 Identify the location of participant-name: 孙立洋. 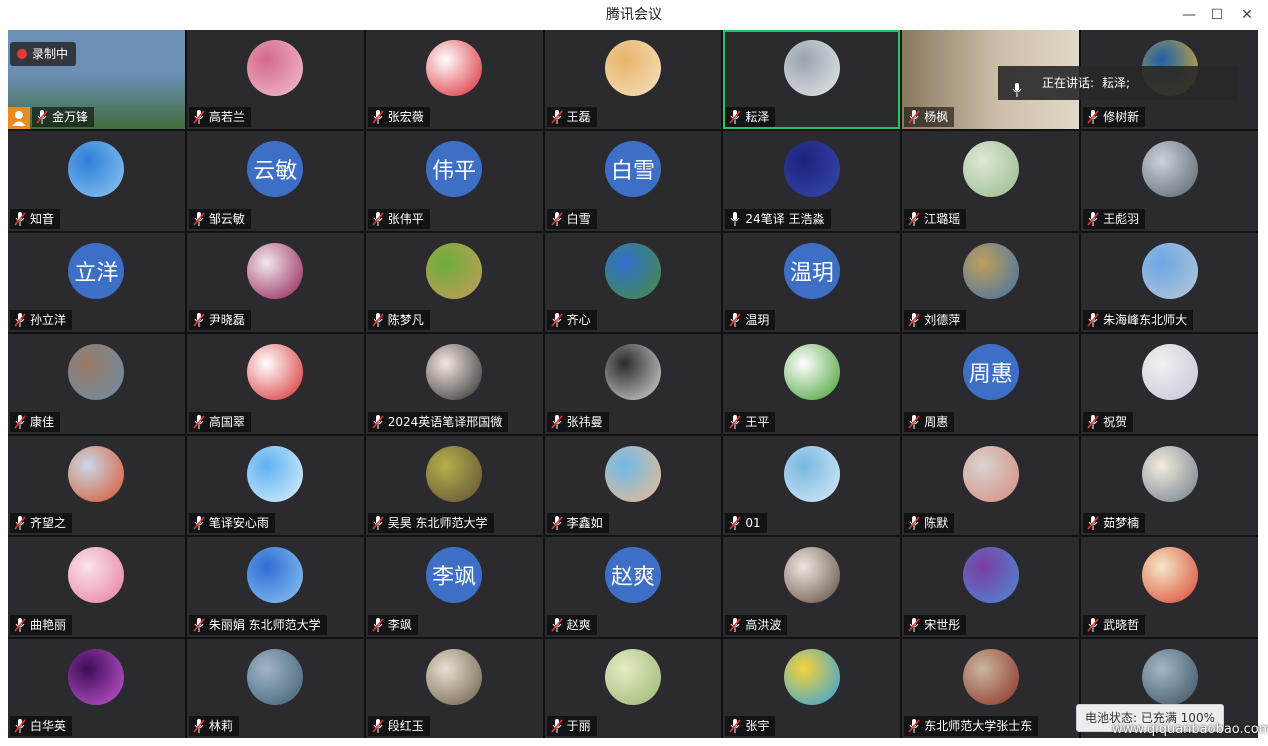
(48, 320).